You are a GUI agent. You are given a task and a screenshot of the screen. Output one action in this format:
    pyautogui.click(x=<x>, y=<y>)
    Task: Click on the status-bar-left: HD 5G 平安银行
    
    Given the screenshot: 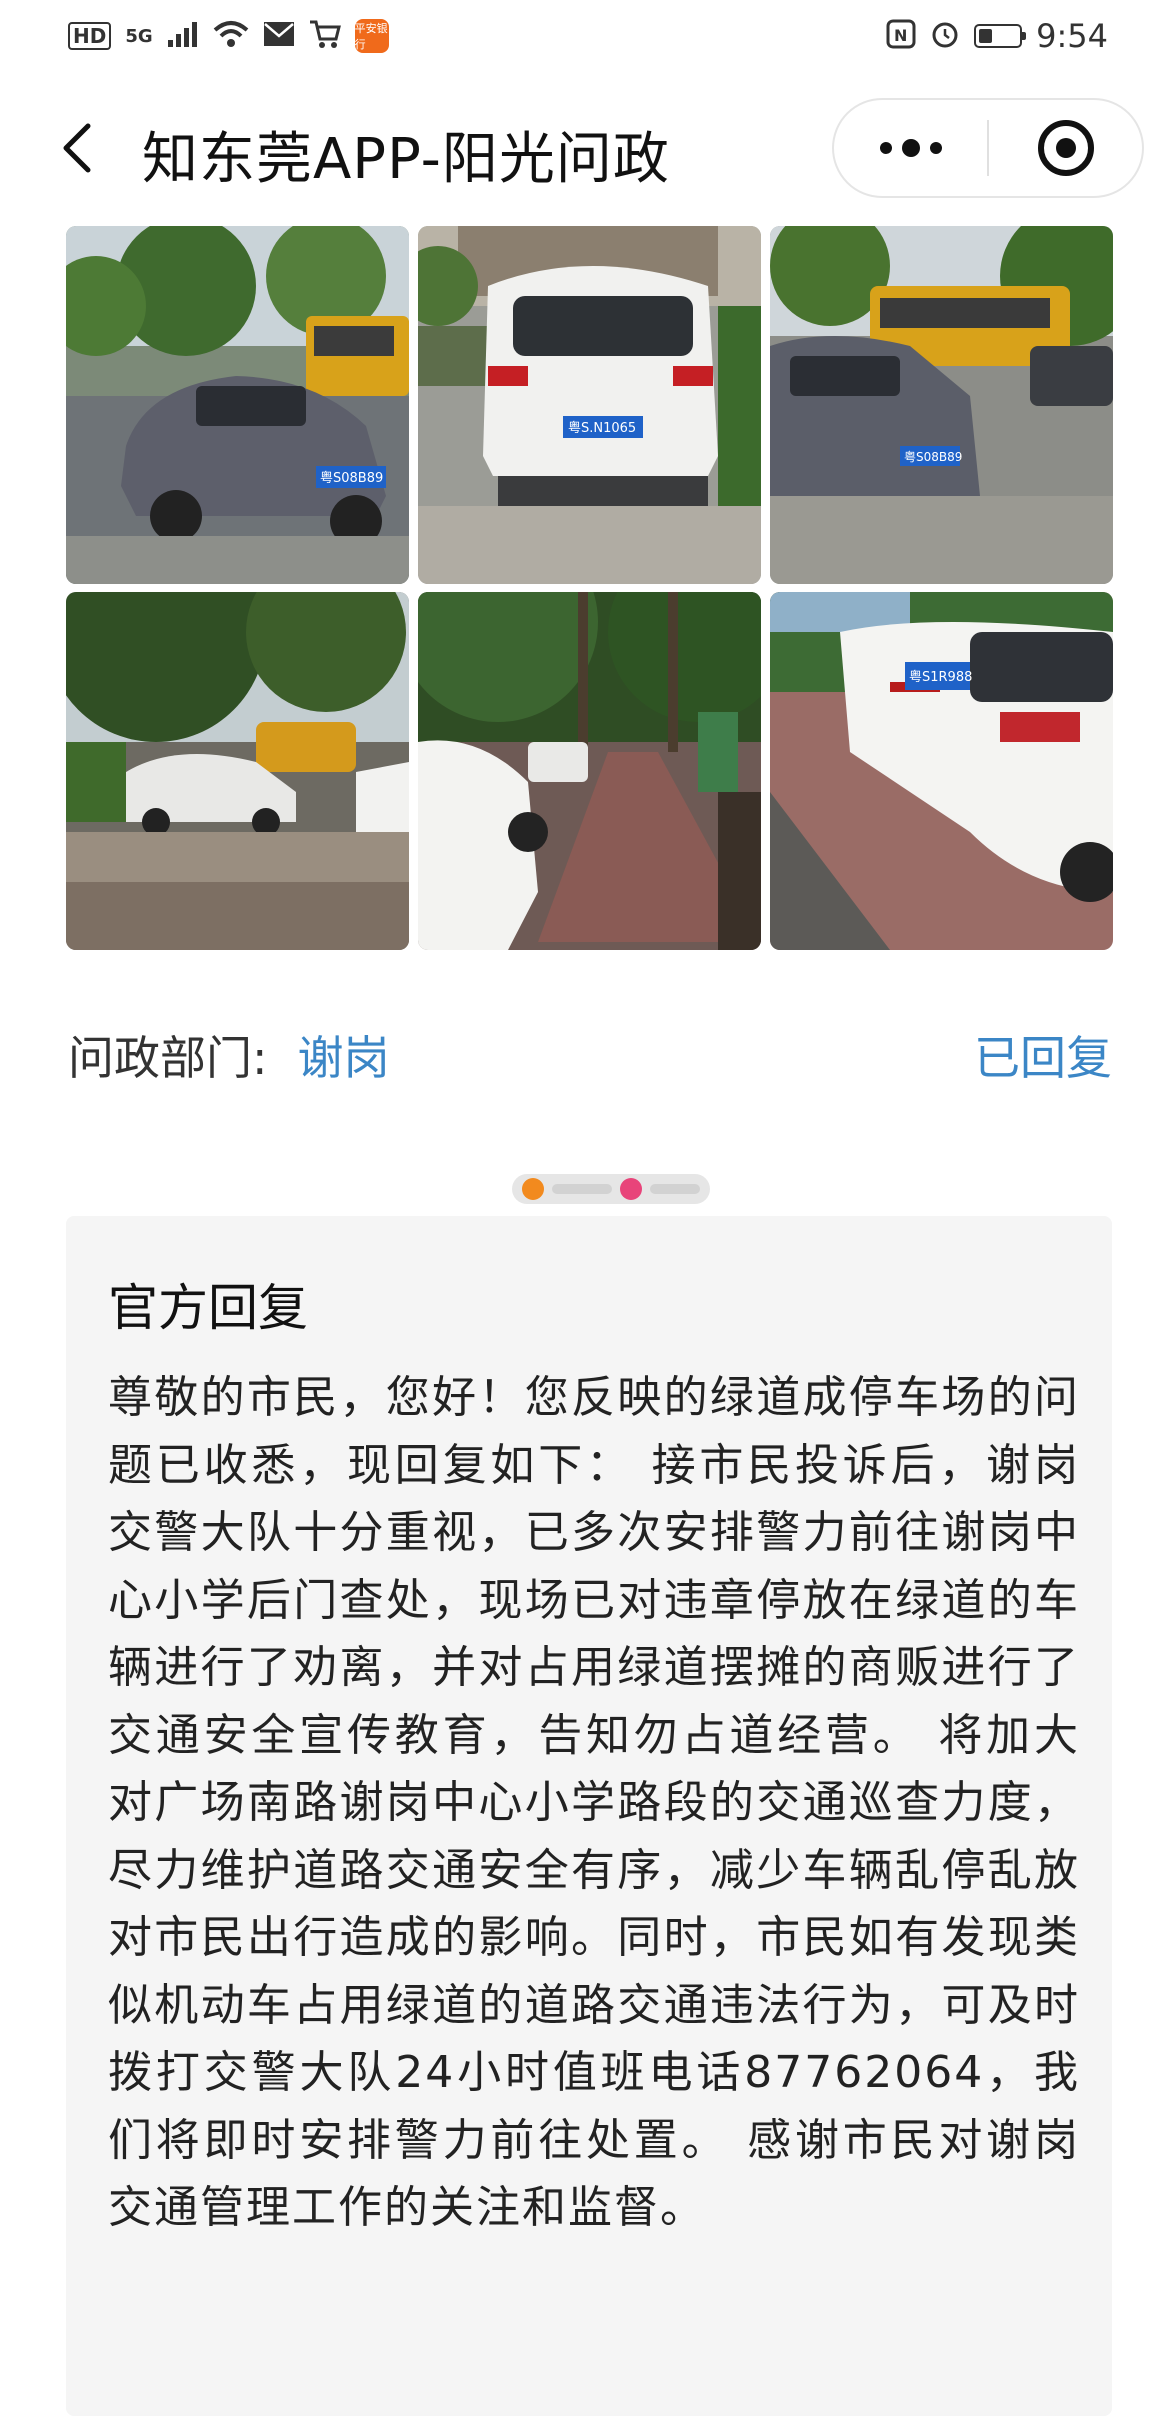 What is the action you would take?
    pyautogui.click(x=228, y=36)
    